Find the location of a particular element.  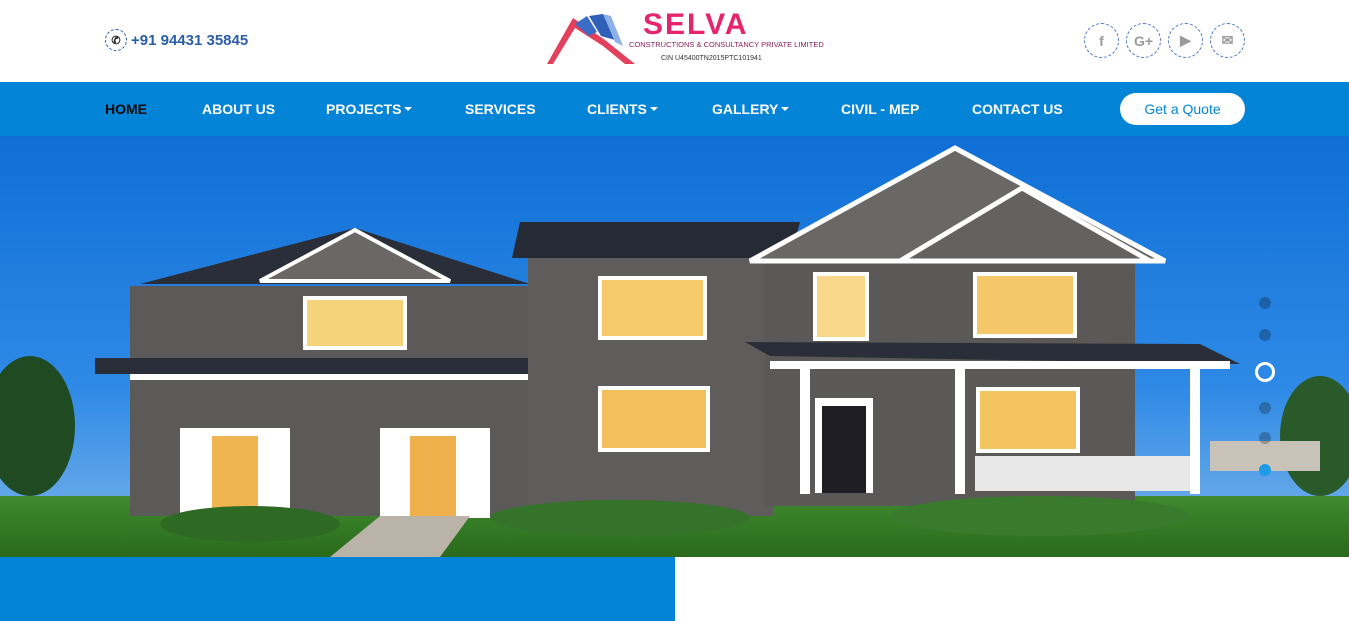

mail-icon: ✉ is located at coordinates (1227, 40).